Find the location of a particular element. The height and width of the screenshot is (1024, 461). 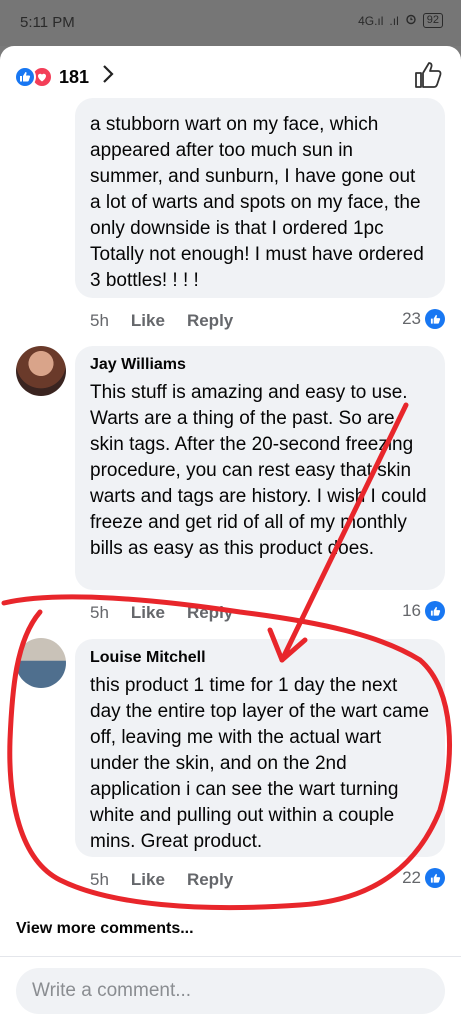

comment-likes: 16 is located at coordinates (423, 611).